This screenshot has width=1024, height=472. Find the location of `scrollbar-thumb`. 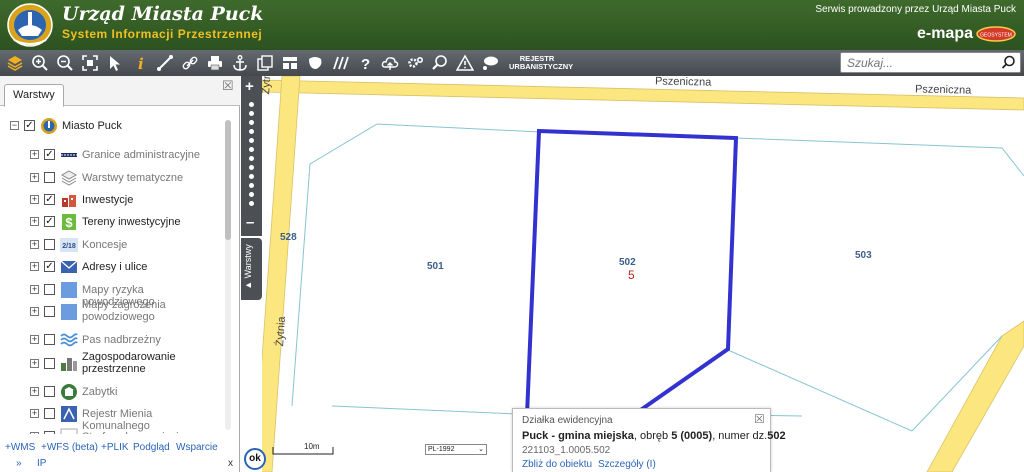

scrollbar-thumb is located at coordinates (228, 180).